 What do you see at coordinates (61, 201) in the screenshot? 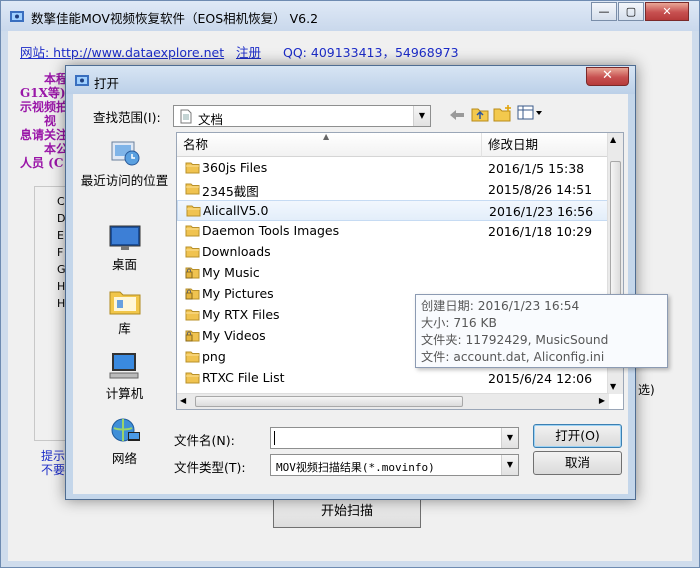
I see `drive-item: C` at bounding box center [61, 201].